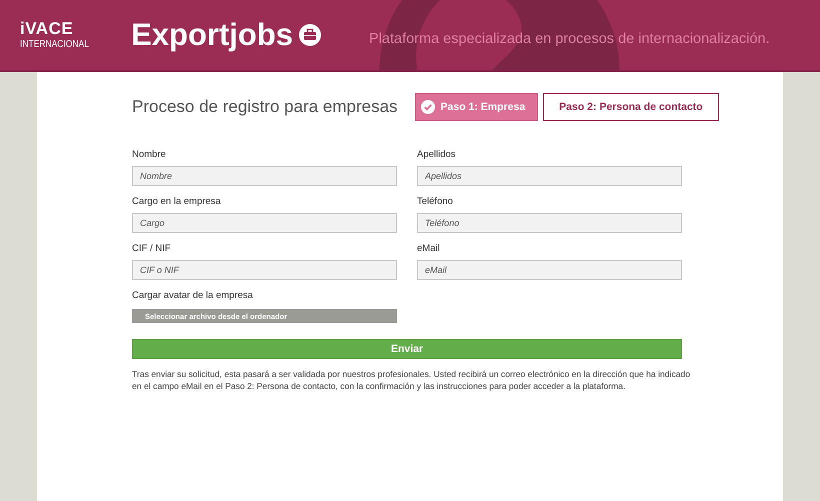  Describe the element at coordinates (437, 154) in the screenshot. I see `field-label: Apellidos` at that location.